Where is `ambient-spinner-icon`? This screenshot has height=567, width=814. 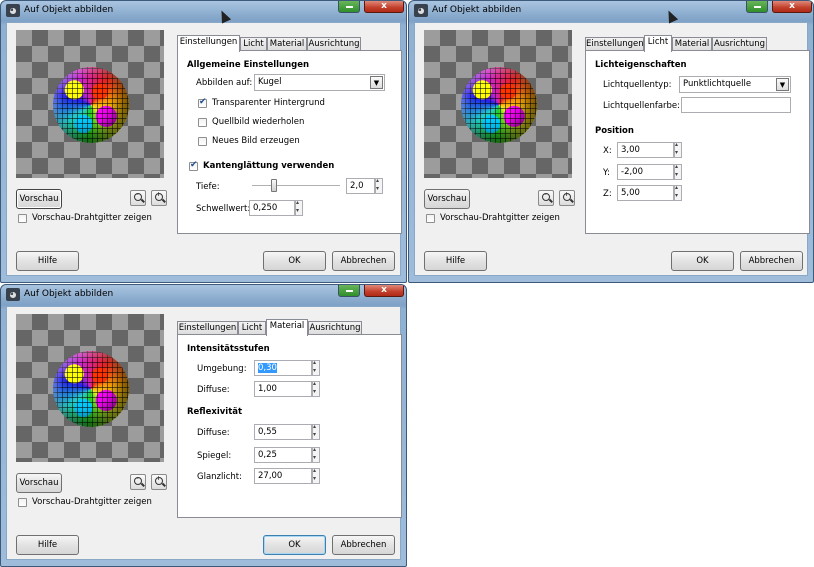
ambient-spinner-icon is located at coordinates (316, 367).